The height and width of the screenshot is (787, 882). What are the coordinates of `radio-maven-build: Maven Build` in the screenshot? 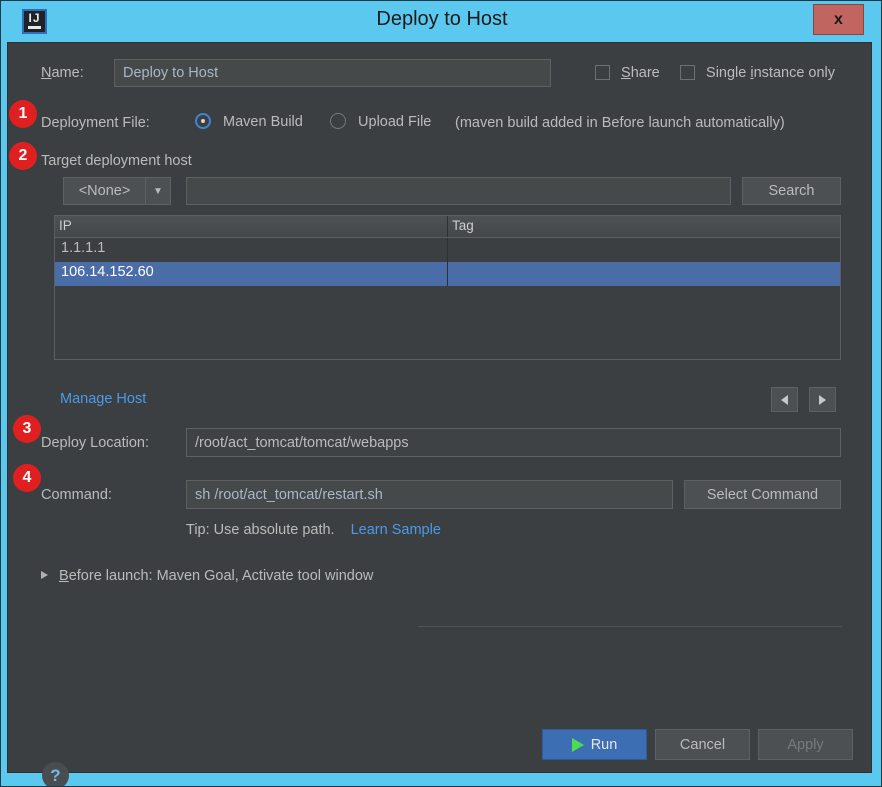 It's located at (249, 121).